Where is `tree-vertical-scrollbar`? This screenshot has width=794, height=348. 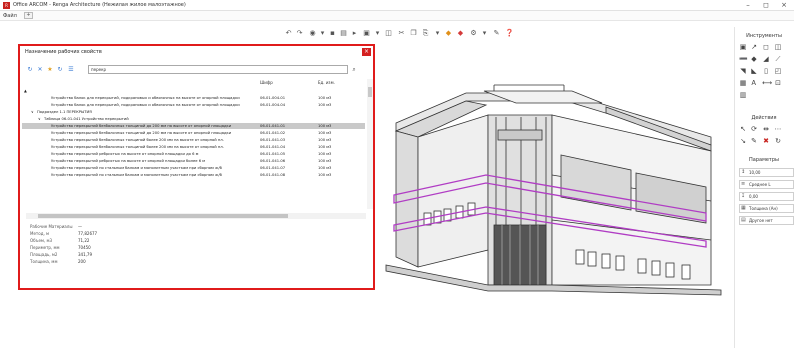
tree-vertical-scrollbar is located at coordinates (370, 144).